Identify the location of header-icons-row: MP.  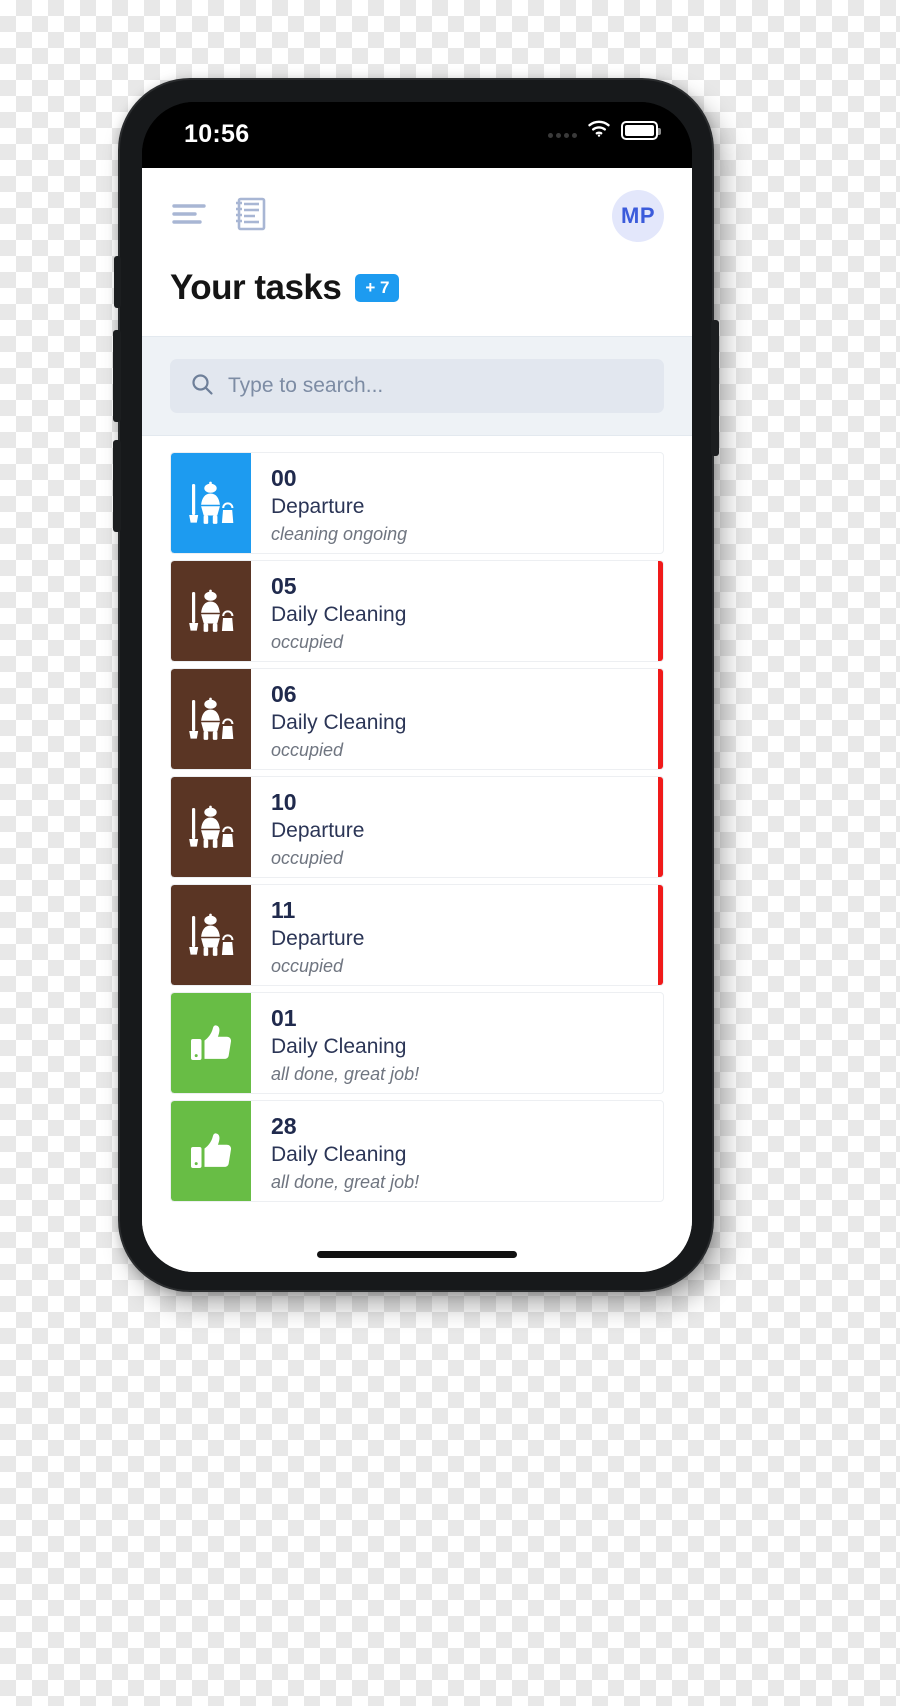
(417, 216).